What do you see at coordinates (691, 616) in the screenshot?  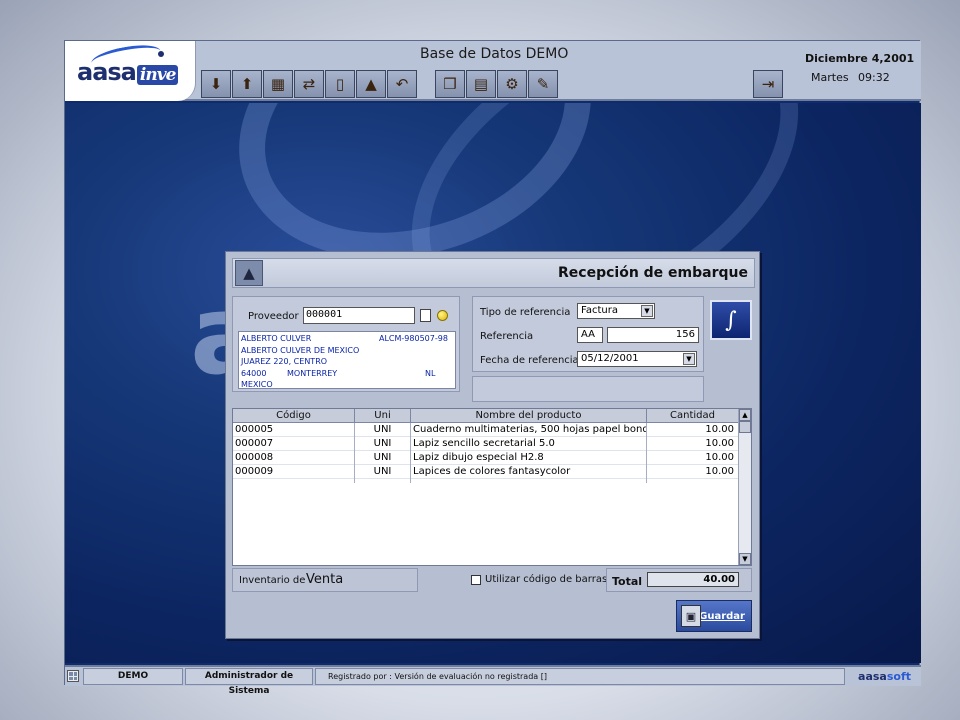 I see `save-box-icon: ▣` at bounding box center [691, 616].